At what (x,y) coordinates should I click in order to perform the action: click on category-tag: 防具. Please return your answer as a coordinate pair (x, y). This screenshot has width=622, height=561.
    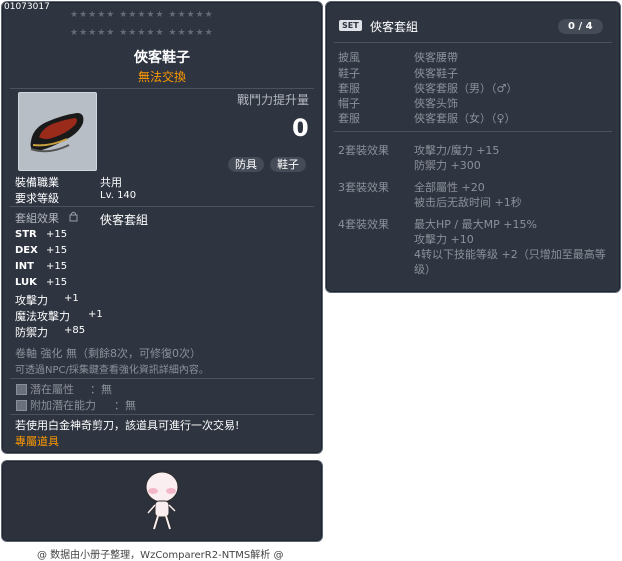
    Looking at the image, I should click on (246, 164).